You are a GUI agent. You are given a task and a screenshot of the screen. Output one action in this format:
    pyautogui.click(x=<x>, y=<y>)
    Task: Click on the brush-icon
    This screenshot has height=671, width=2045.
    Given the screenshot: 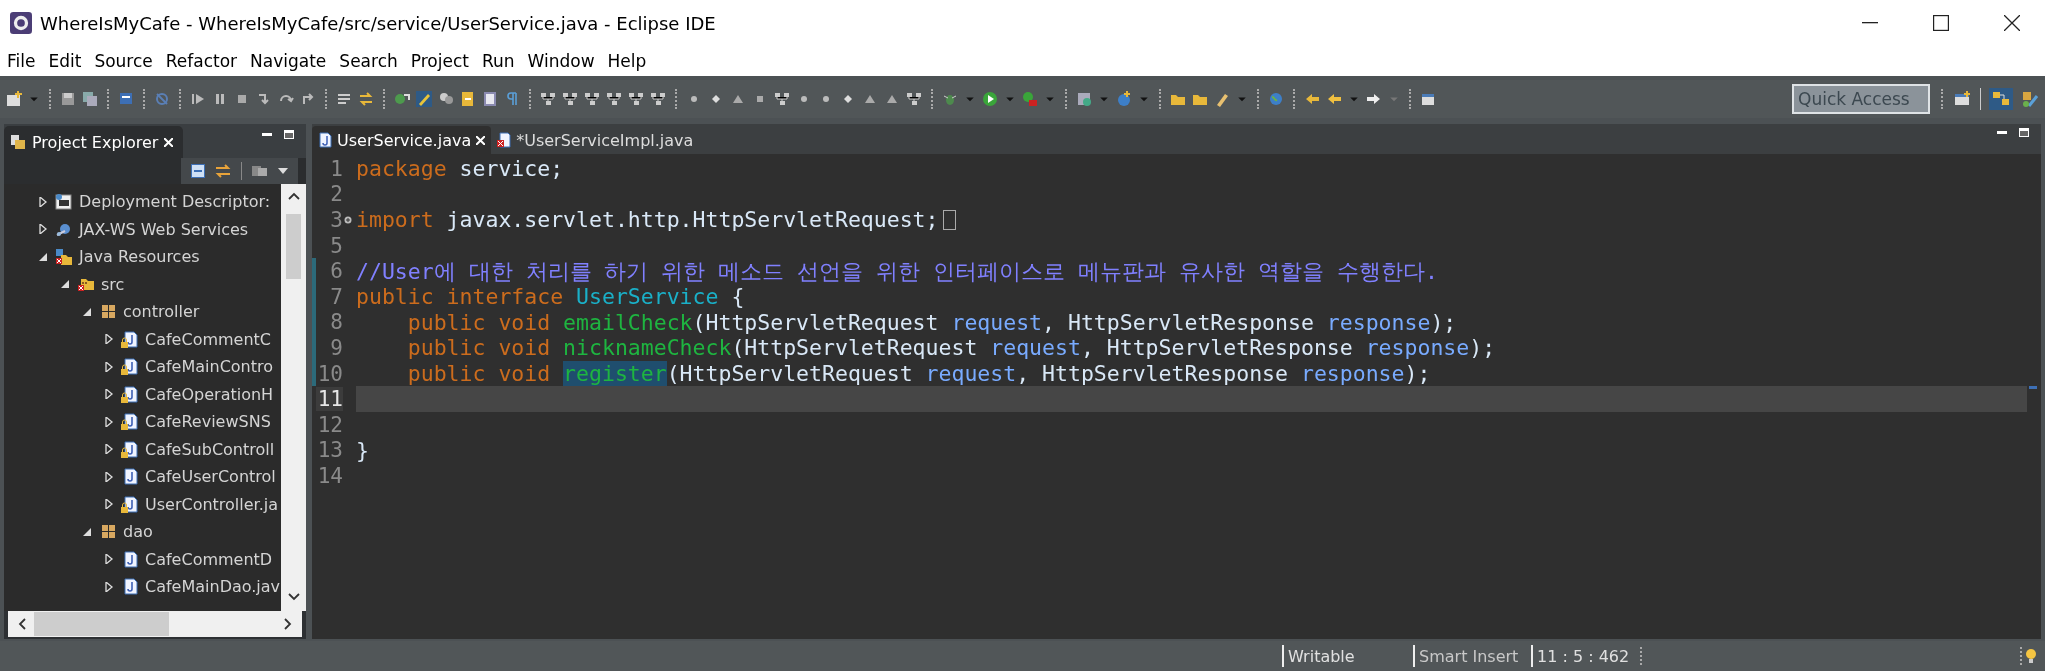 What is the action you would take?
    pyautogui.click(x=1222, y=99)
    